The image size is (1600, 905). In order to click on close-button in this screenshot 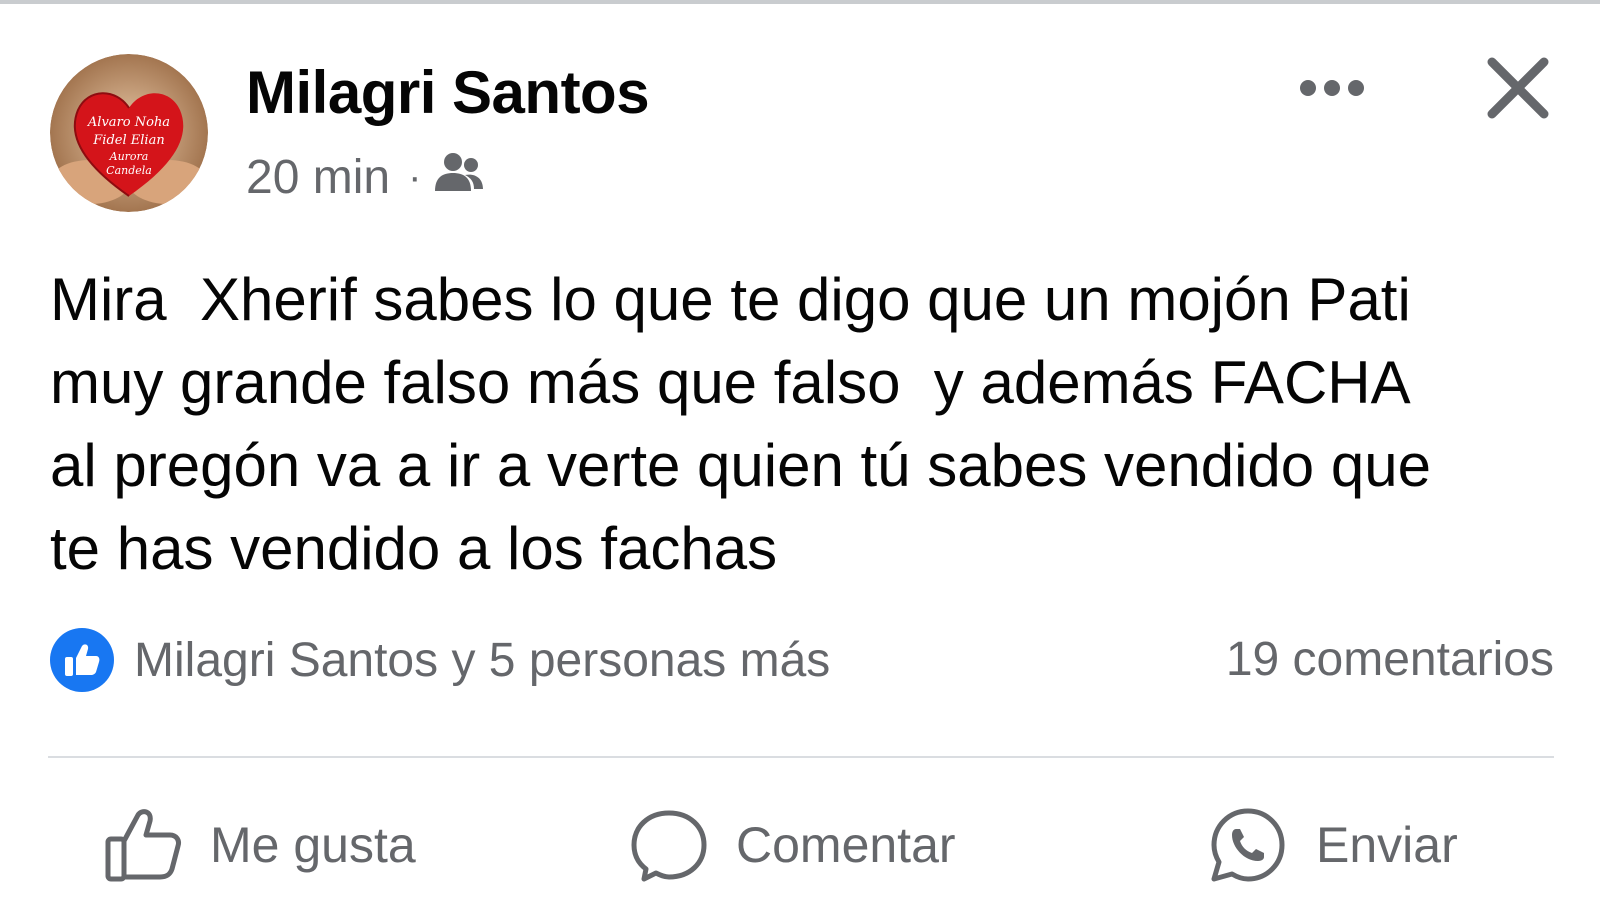, I will do `click(1518, 88)`.